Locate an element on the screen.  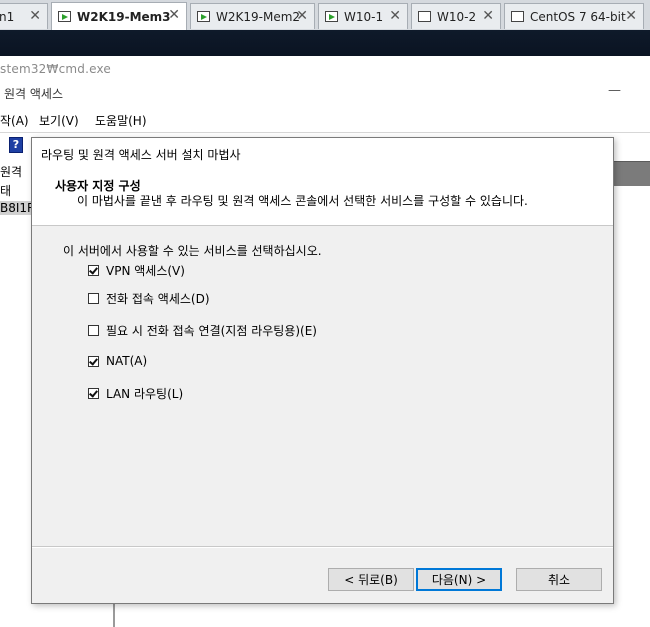
wizard-titlebar: 라우팅 및 원격 액세스 서버 설치 마법사 is located at coordinates (322, 153).